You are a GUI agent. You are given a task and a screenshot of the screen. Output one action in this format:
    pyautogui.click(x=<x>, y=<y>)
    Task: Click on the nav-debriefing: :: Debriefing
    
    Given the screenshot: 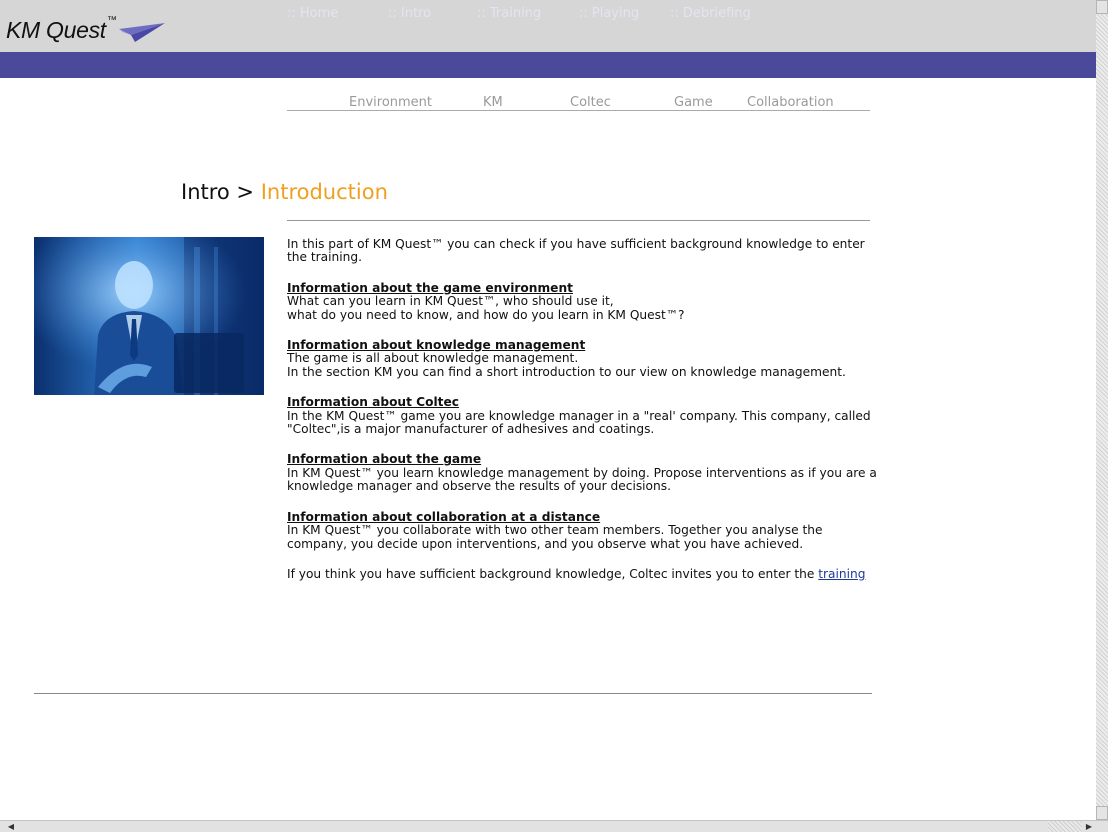 What is the action you would take?
    pyautogui.click(x=710, y=13)
    